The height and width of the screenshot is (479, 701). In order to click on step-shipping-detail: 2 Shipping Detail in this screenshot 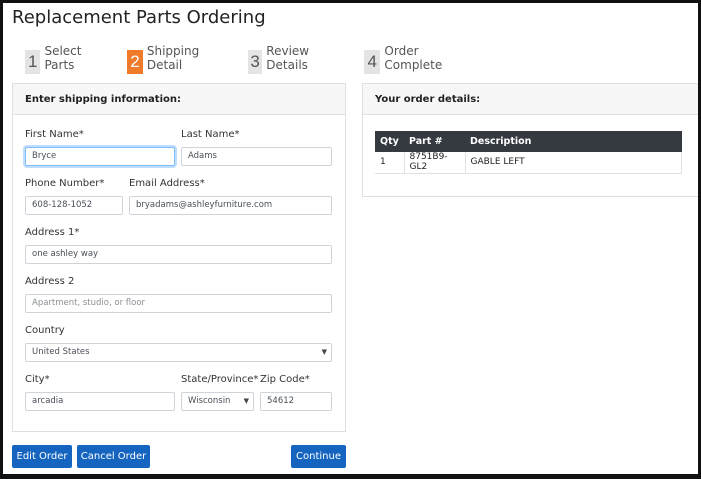, I will do `click(167, 59)`.